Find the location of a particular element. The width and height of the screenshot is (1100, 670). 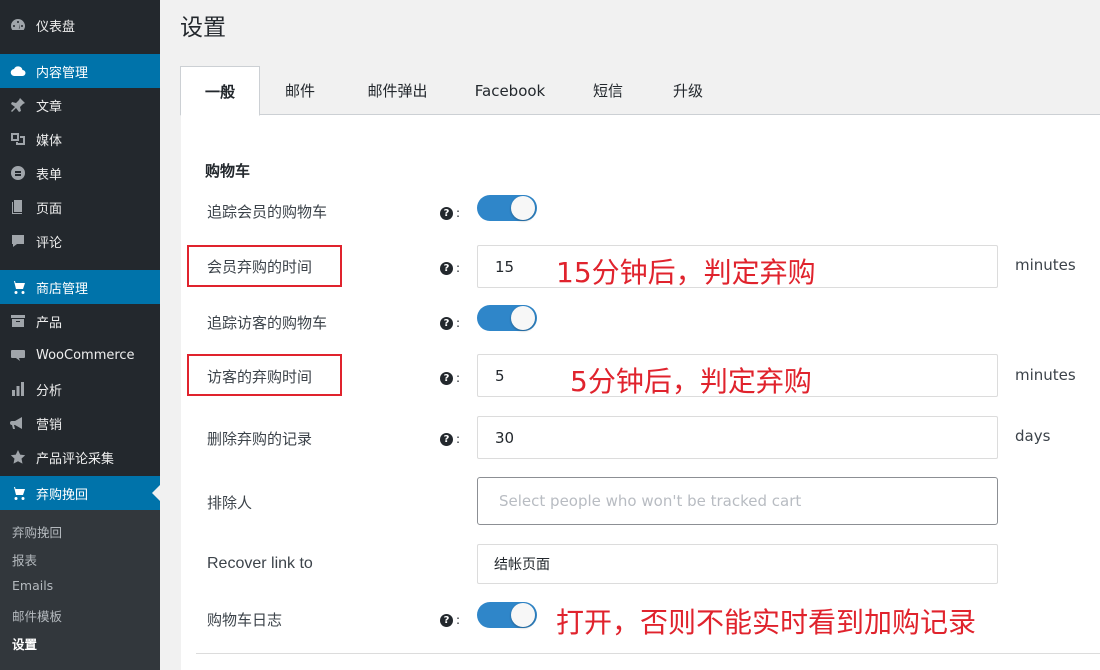

menu-review-collector: 产品评论采集 is located at coordinates (80, 457).